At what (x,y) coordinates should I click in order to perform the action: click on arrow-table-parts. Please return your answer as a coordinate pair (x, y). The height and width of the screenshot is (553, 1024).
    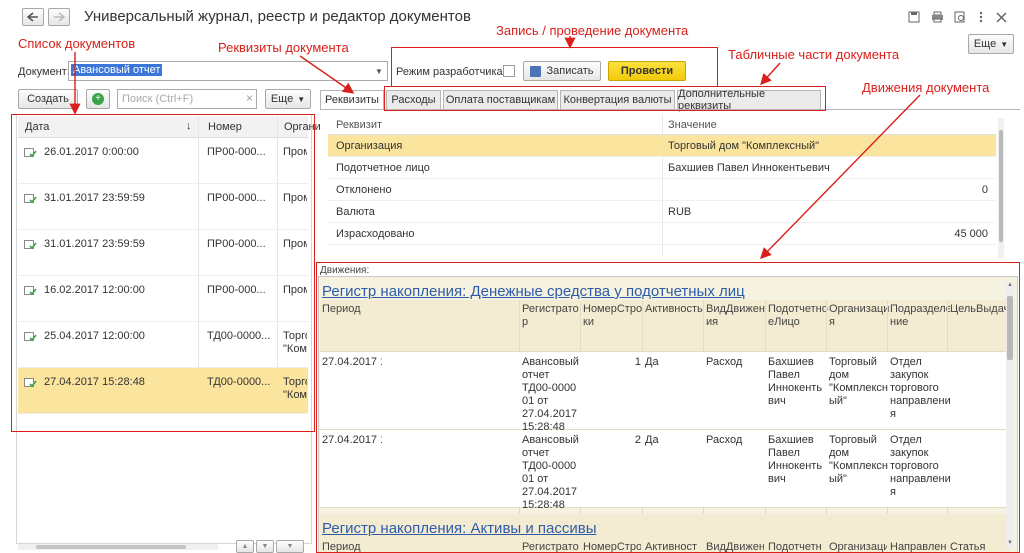
    Looking at the image, I should click on (770, 74).